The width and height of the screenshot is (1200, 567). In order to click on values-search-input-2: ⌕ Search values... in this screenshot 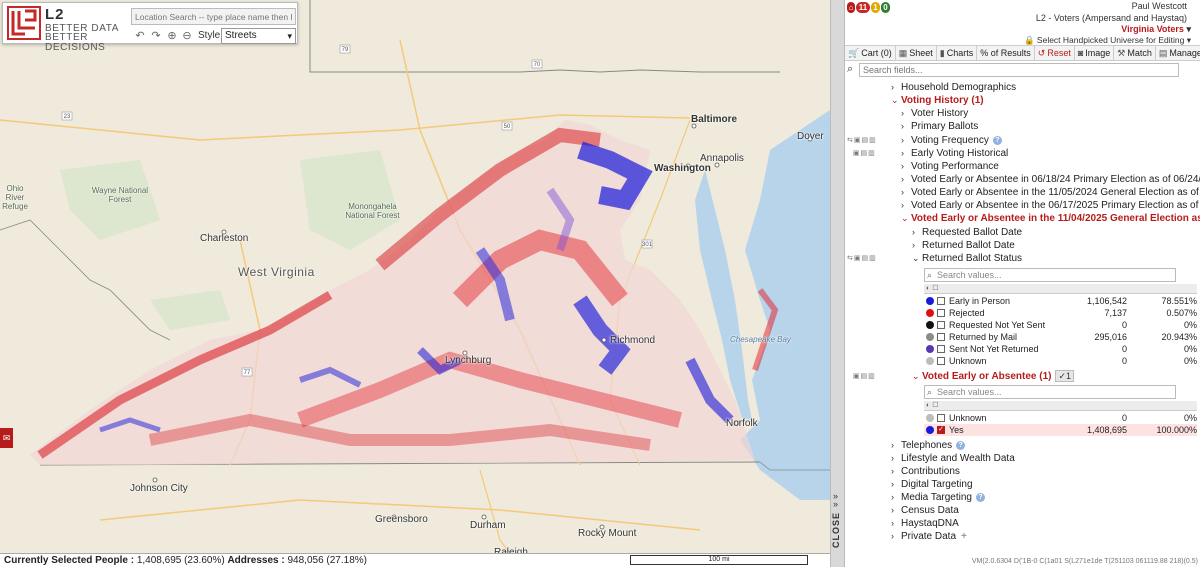, I will do `click(1050, 392)`.